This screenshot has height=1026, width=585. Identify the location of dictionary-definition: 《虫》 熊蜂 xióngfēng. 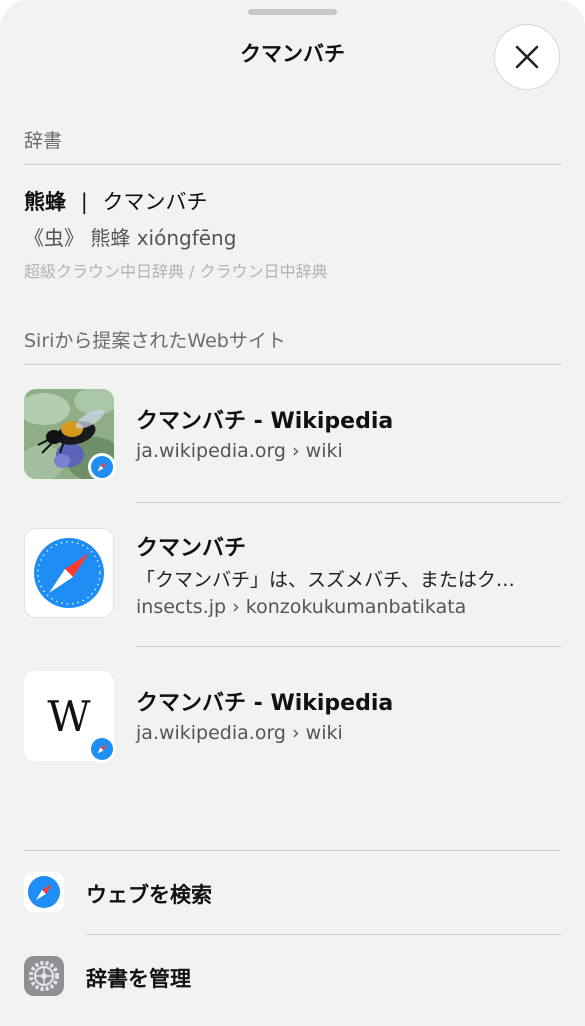
(130, 238).